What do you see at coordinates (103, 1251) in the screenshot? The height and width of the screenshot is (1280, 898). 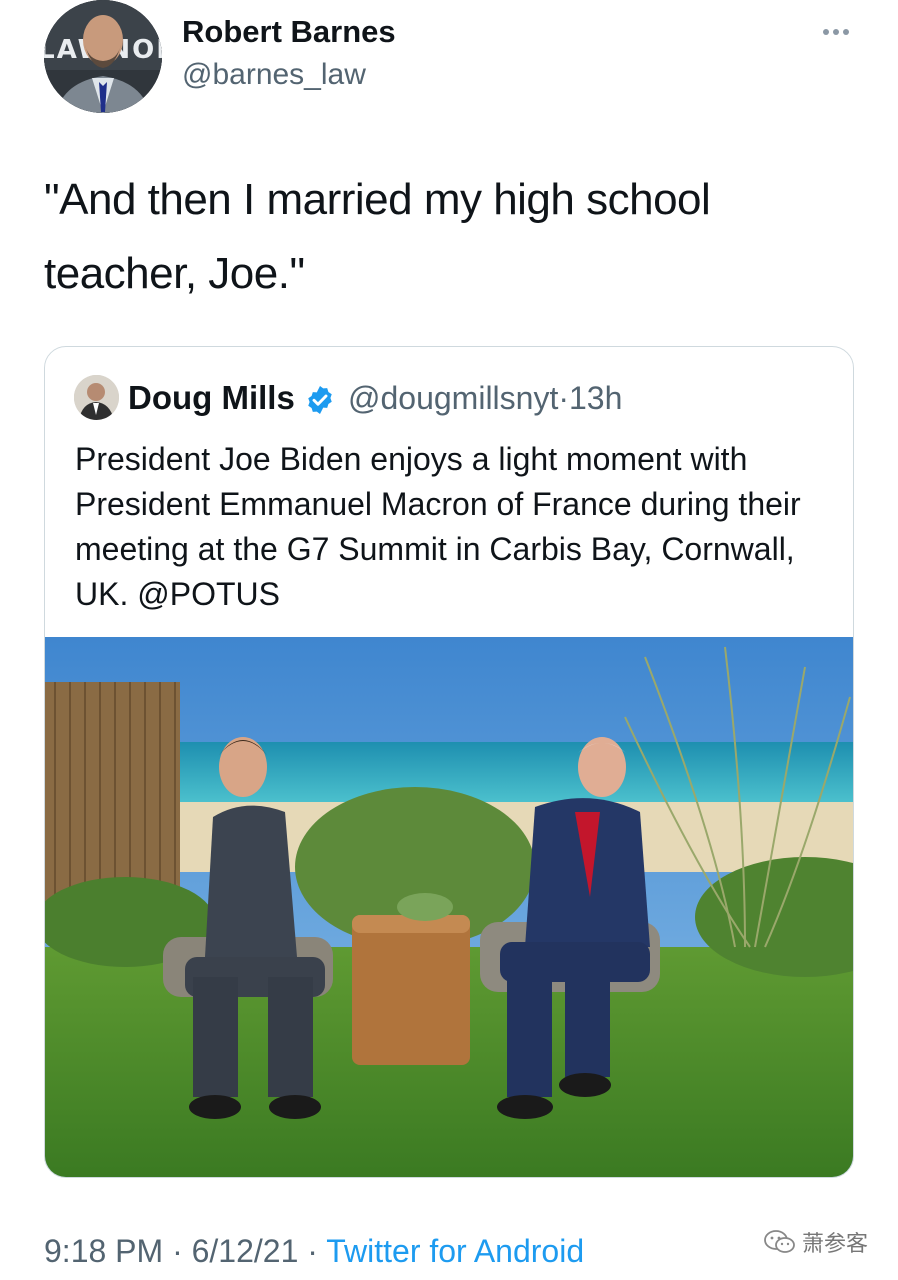 I see `tweet-time: 9:18 PM` at bounding box center [103, 1251].